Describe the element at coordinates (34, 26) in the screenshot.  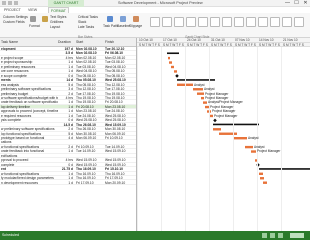
I see `format-button: Format` at that location.